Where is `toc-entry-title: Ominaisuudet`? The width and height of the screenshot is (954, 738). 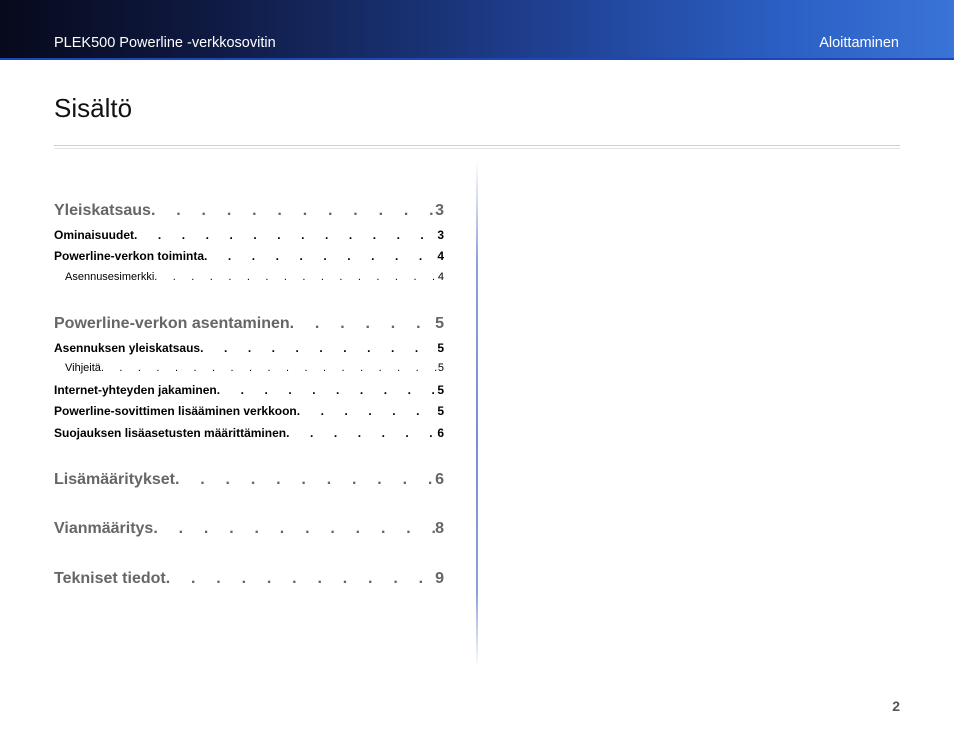 toc-entry-title: Ominaisuudet is located at coordinates (94, 235).